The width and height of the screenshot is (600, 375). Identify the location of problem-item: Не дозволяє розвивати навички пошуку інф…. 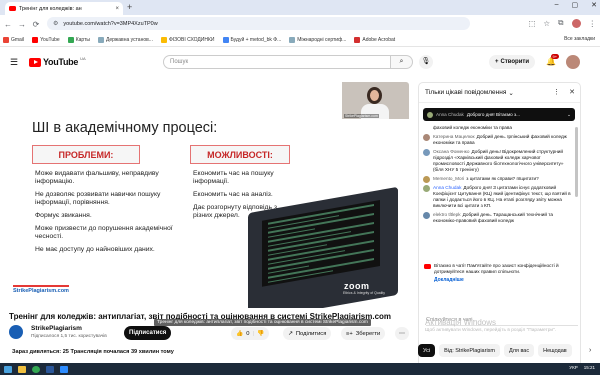
(98, 198).